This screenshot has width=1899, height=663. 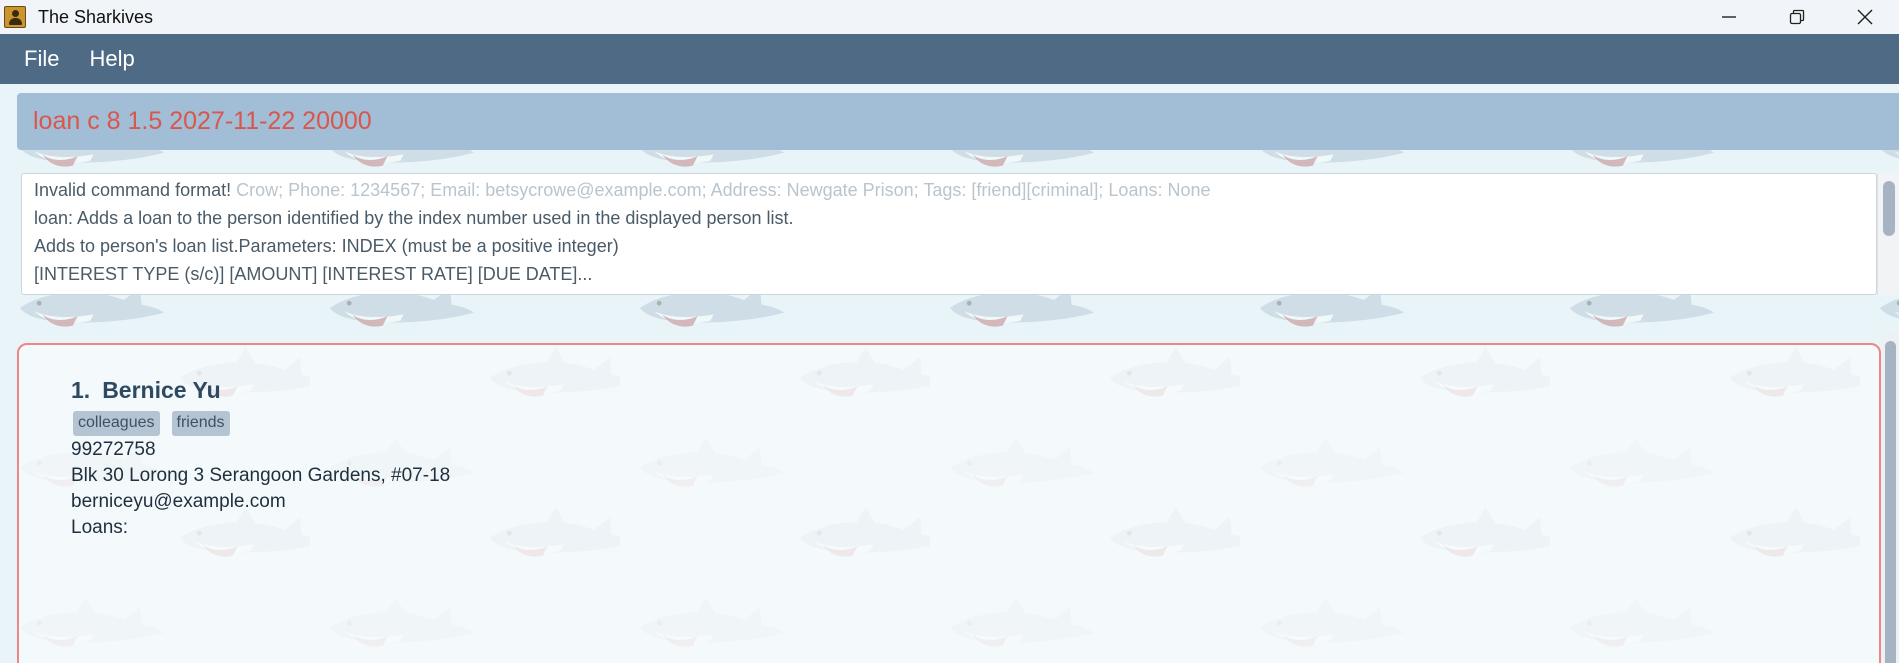 I want to click on title-bar: The Sharkives, so click(x=949, y=17).